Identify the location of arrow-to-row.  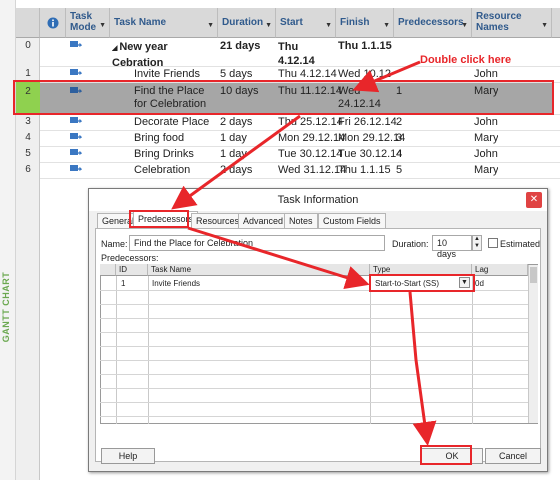
(386, 76).